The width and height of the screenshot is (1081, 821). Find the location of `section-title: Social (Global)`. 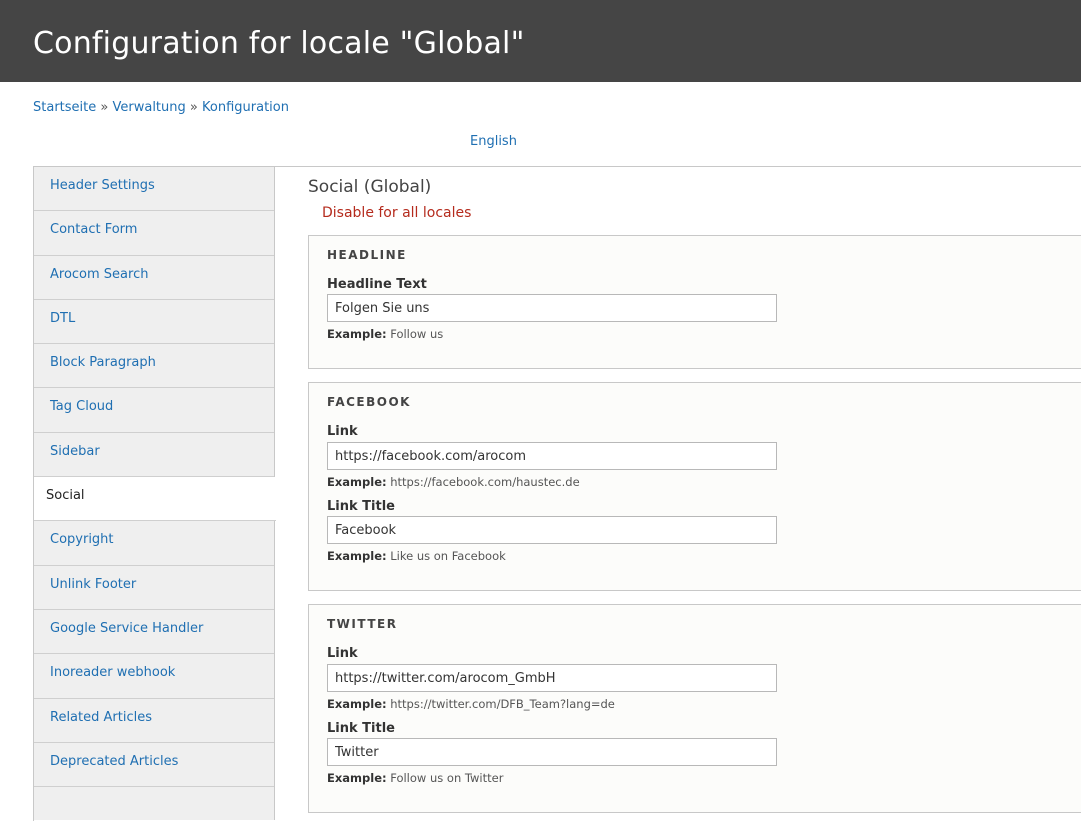

section-title: Social (Global) is located at coordinates (370, 187).